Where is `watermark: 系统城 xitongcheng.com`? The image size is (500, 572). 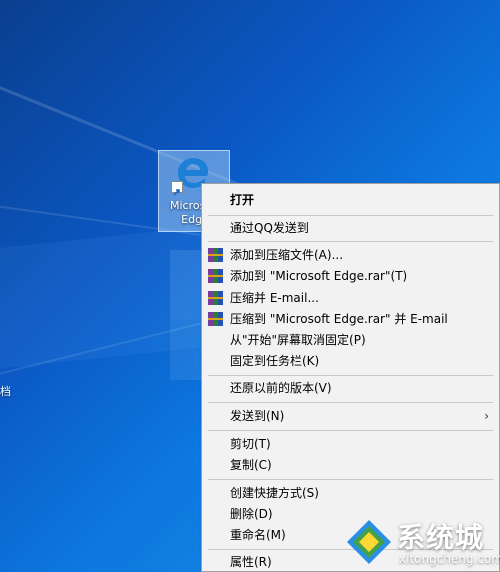
watermark: 系统城 xitongcheng.com is located at coordinates (422, 545).